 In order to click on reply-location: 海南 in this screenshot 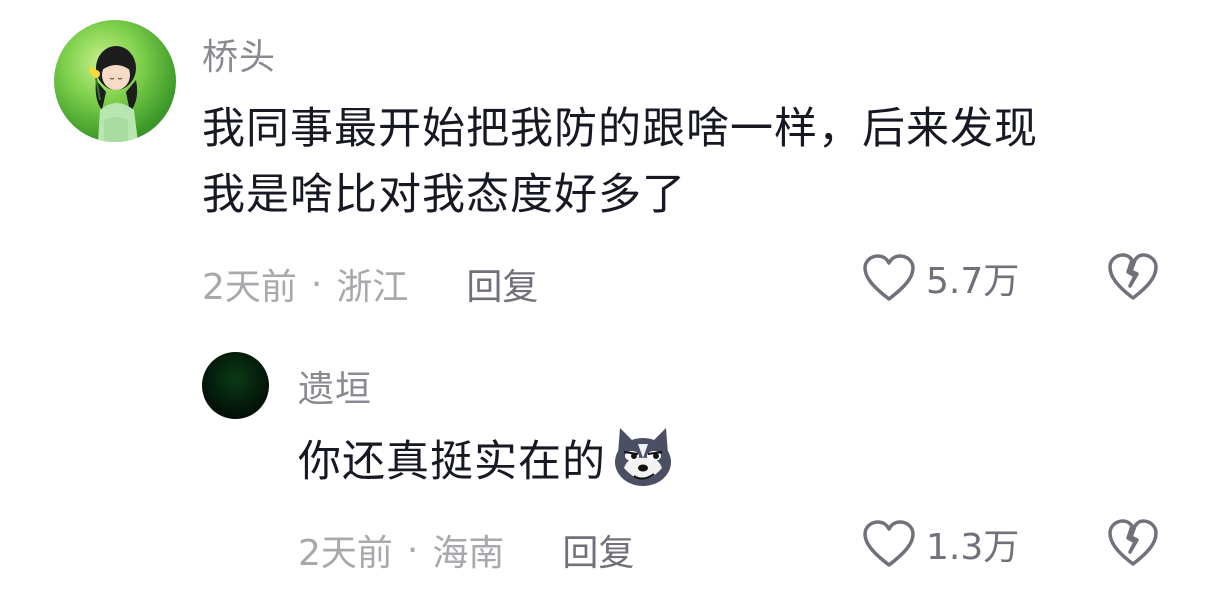, I will do `click(468, 553)`.